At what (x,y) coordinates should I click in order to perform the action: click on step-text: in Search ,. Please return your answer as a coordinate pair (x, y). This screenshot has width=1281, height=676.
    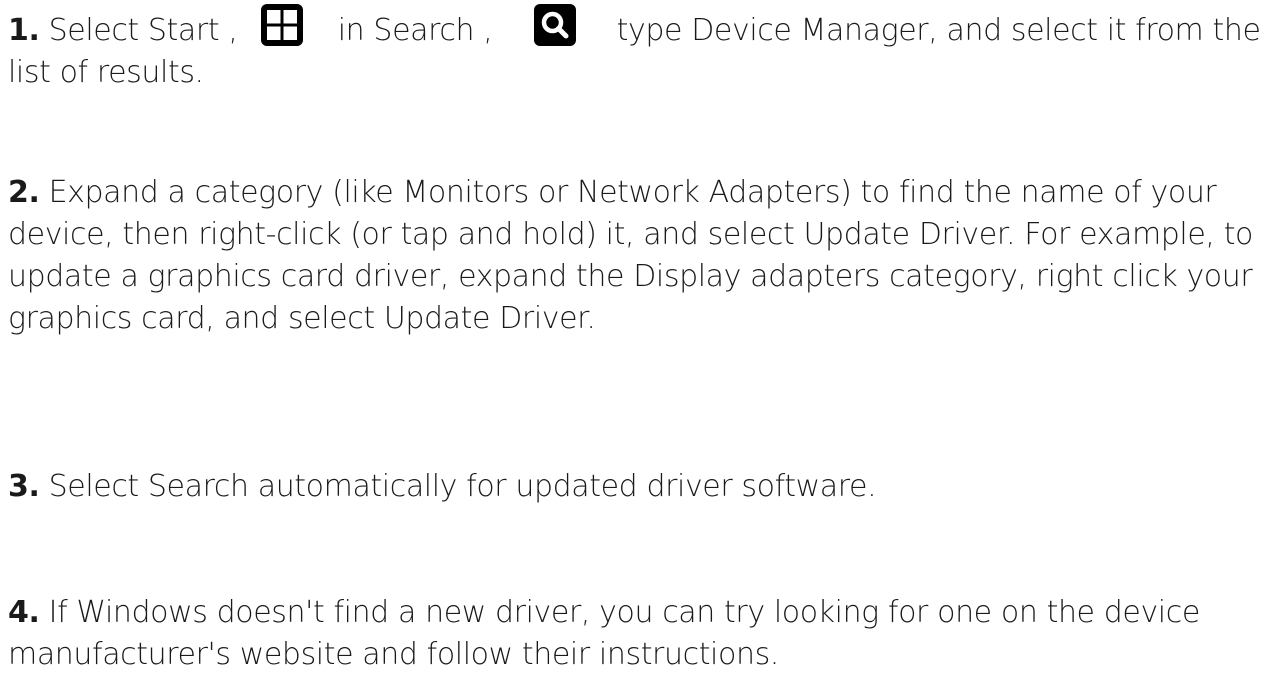
    Looking at the image, I should click on (415, 30).